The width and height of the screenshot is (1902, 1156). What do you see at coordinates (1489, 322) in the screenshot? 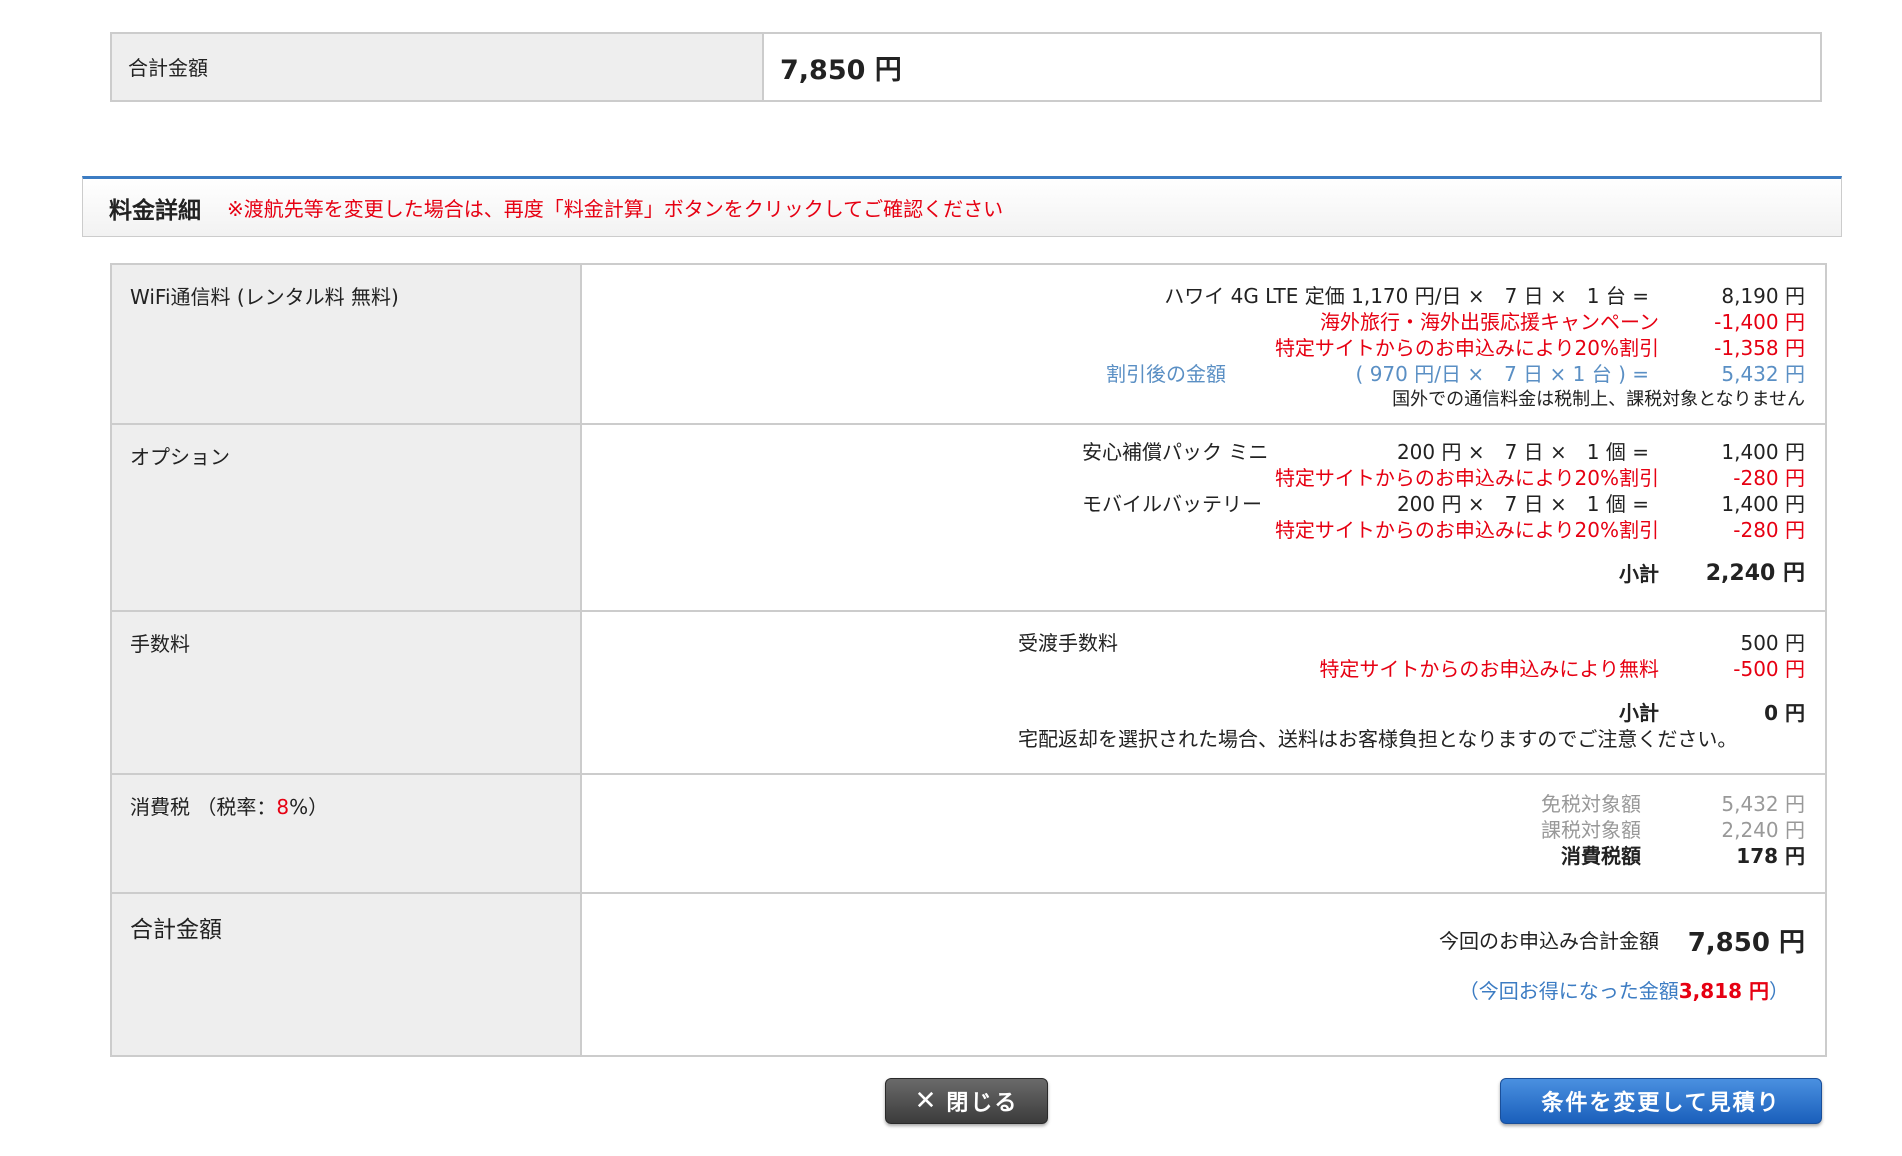
I see `wifi-line2-desc: 海外旅行・海外出張応援キャンペーン` at bounding box center [1489, 322].